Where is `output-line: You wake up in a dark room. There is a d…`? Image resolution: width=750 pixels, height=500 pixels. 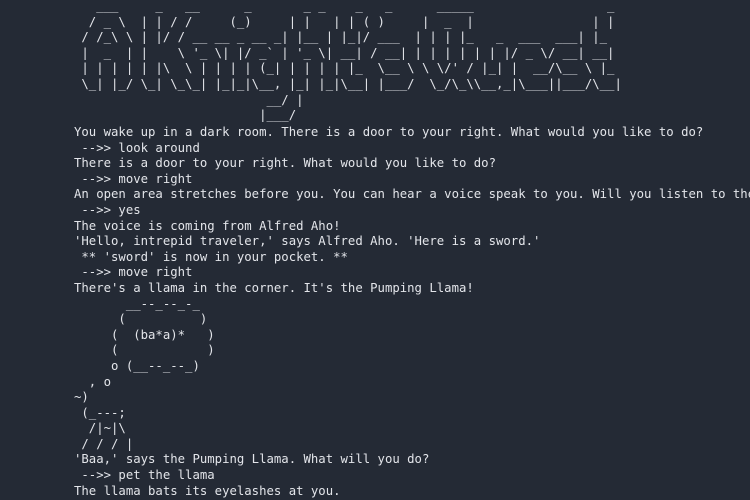
output-line: You wake up in a dark room. There is a d… is located at coordinates (389, 132).